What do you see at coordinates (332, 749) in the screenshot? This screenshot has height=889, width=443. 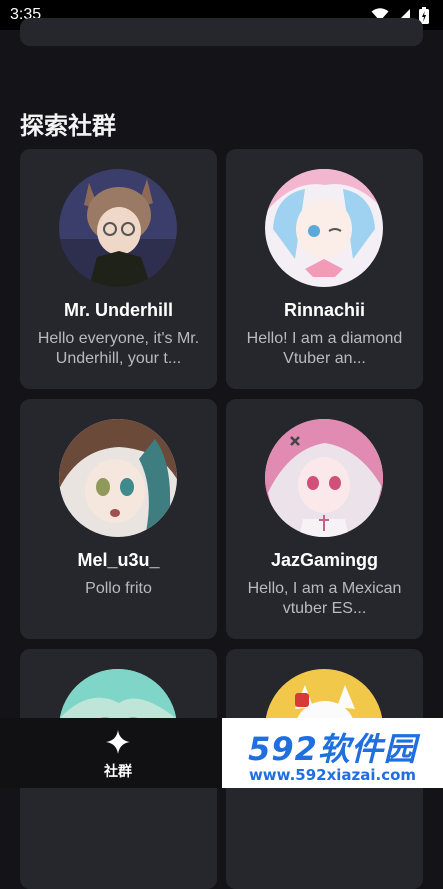 I see `watermark-brand: 592软件园` at bounding box center [332, 749].